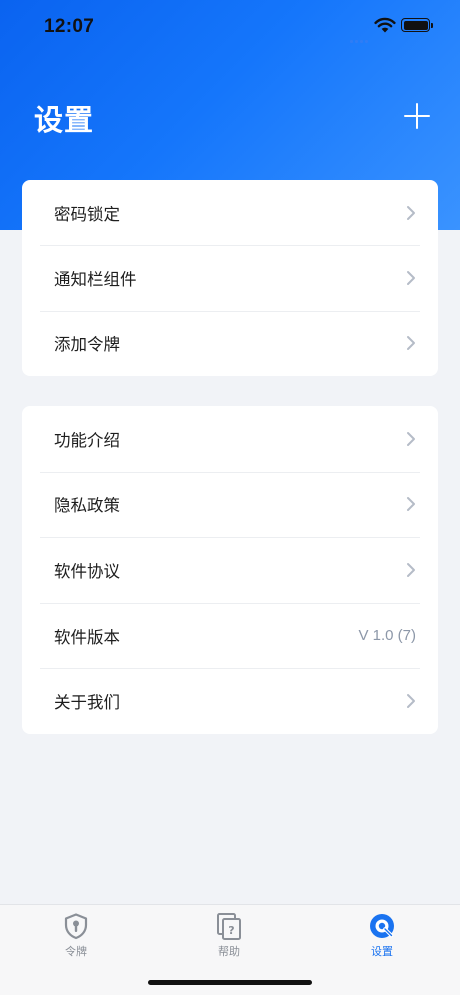 The height and width of the screenshot is (995, 460). I want to click on row-label: 关于我们, so click(87, 703).